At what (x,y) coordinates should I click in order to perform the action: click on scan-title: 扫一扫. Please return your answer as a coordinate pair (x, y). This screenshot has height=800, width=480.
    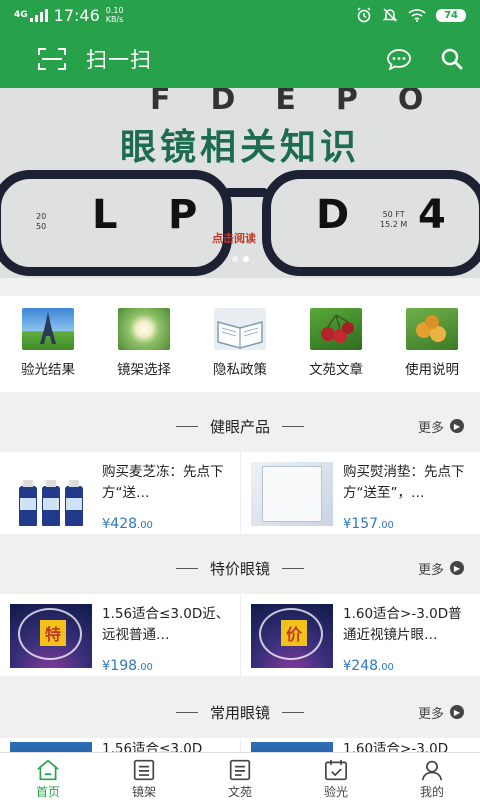
    Looking at the image, I should click on (119, 59).